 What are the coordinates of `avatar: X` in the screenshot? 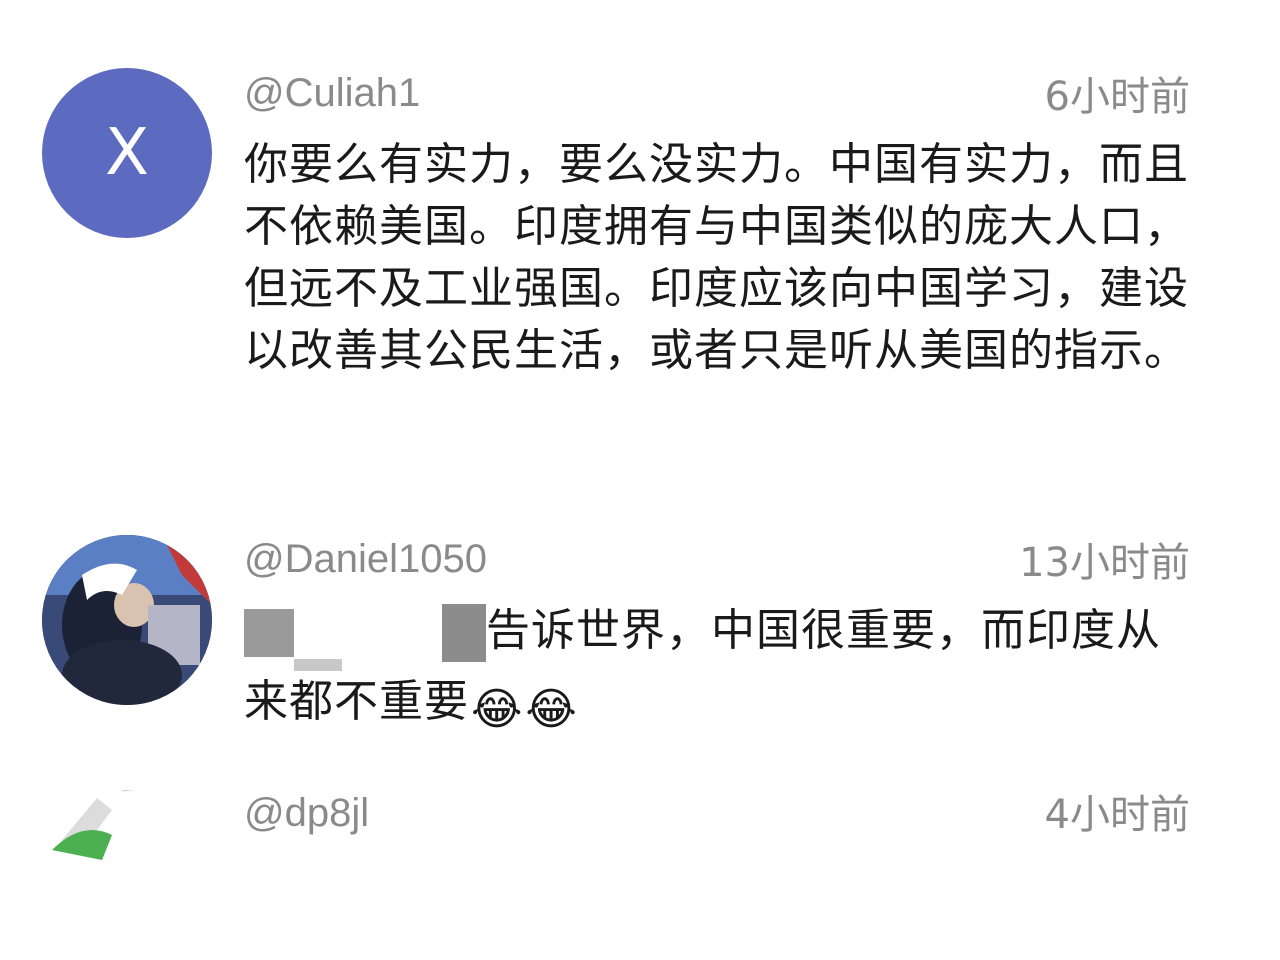 It's located at (127, 153).